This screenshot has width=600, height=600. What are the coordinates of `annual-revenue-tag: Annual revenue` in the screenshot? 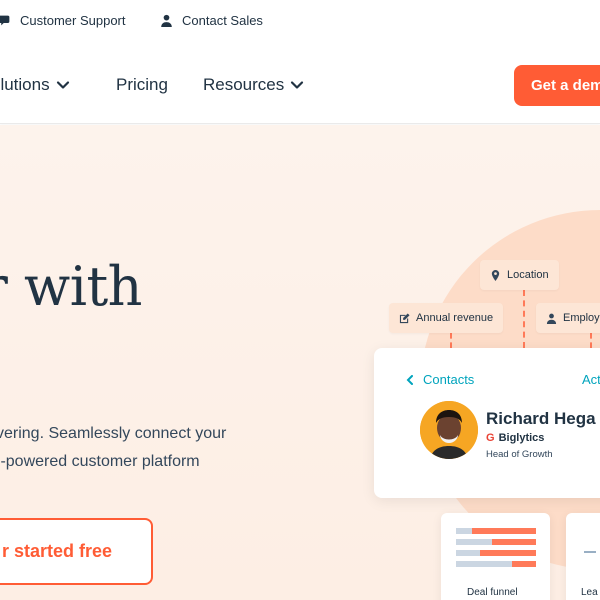 It's located at (446, 318).